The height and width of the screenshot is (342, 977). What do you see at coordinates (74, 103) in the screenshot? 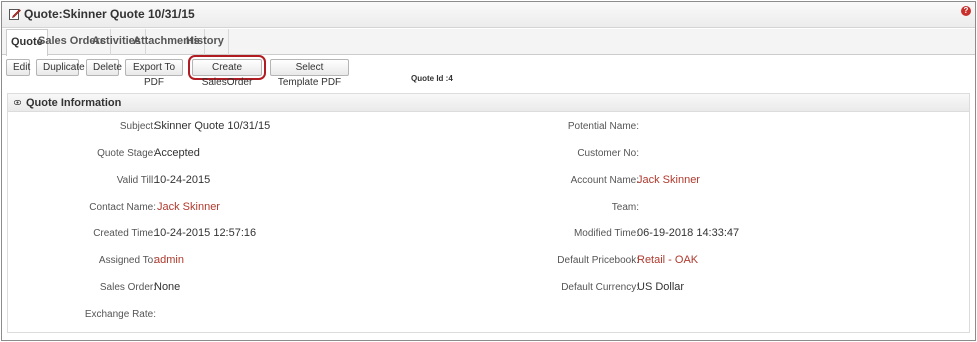
I see `section-title: Quote Information` at bounding box center [74, 103].